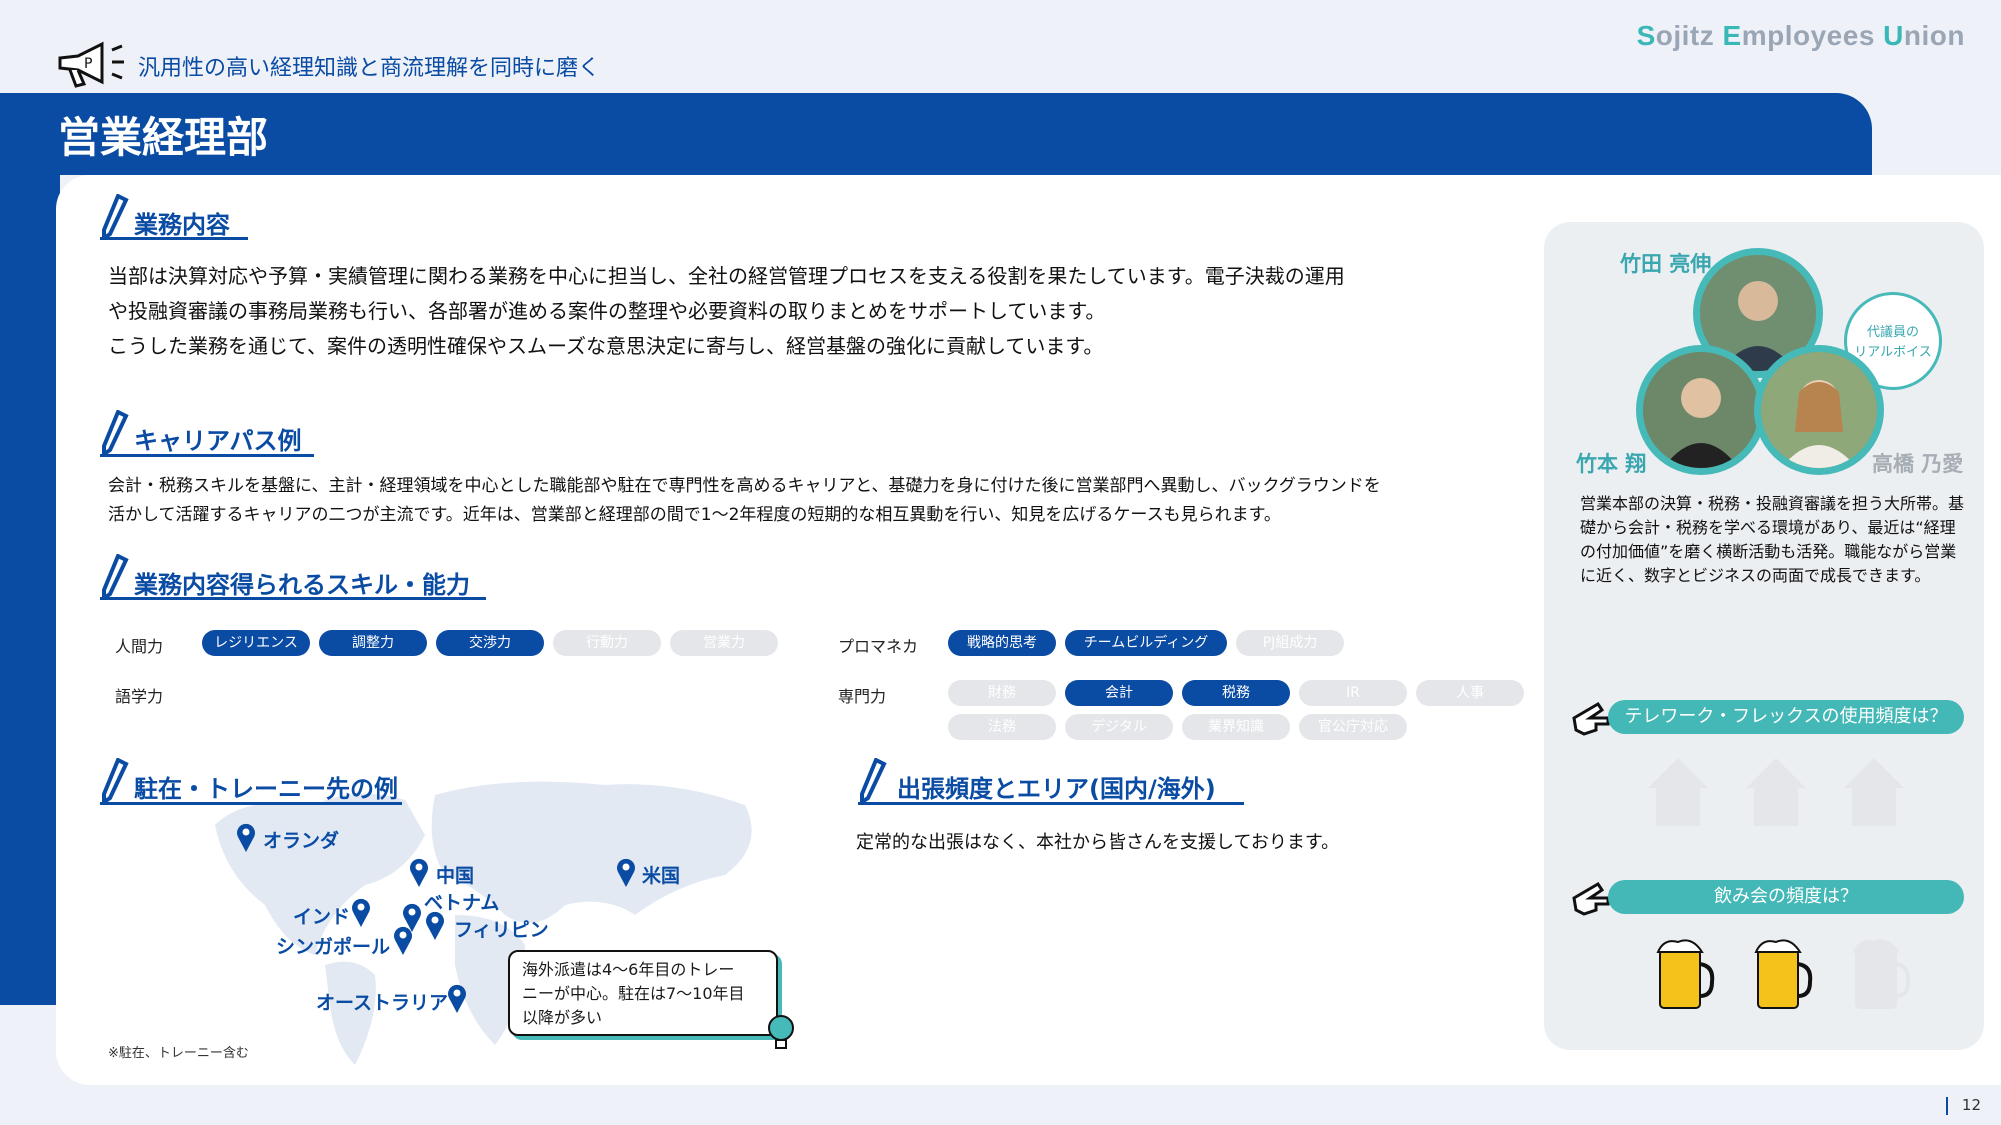 The image size is (2001, 1125). What do you see at coordinates (1002, 693) in the screenshot?
I see `skill-pill: 財務` at bounding box center [1002, 693].